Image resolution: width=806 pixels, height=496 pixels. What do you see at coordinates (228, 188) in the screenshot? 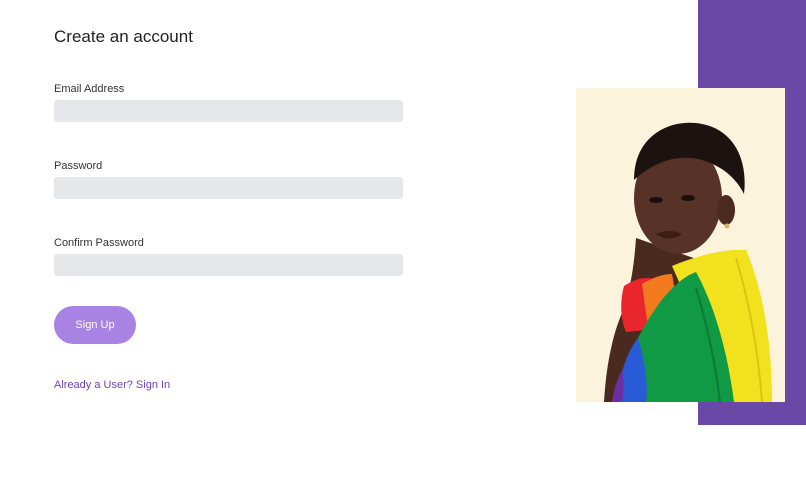
I see `password-field` at bounding box center [228, 188].